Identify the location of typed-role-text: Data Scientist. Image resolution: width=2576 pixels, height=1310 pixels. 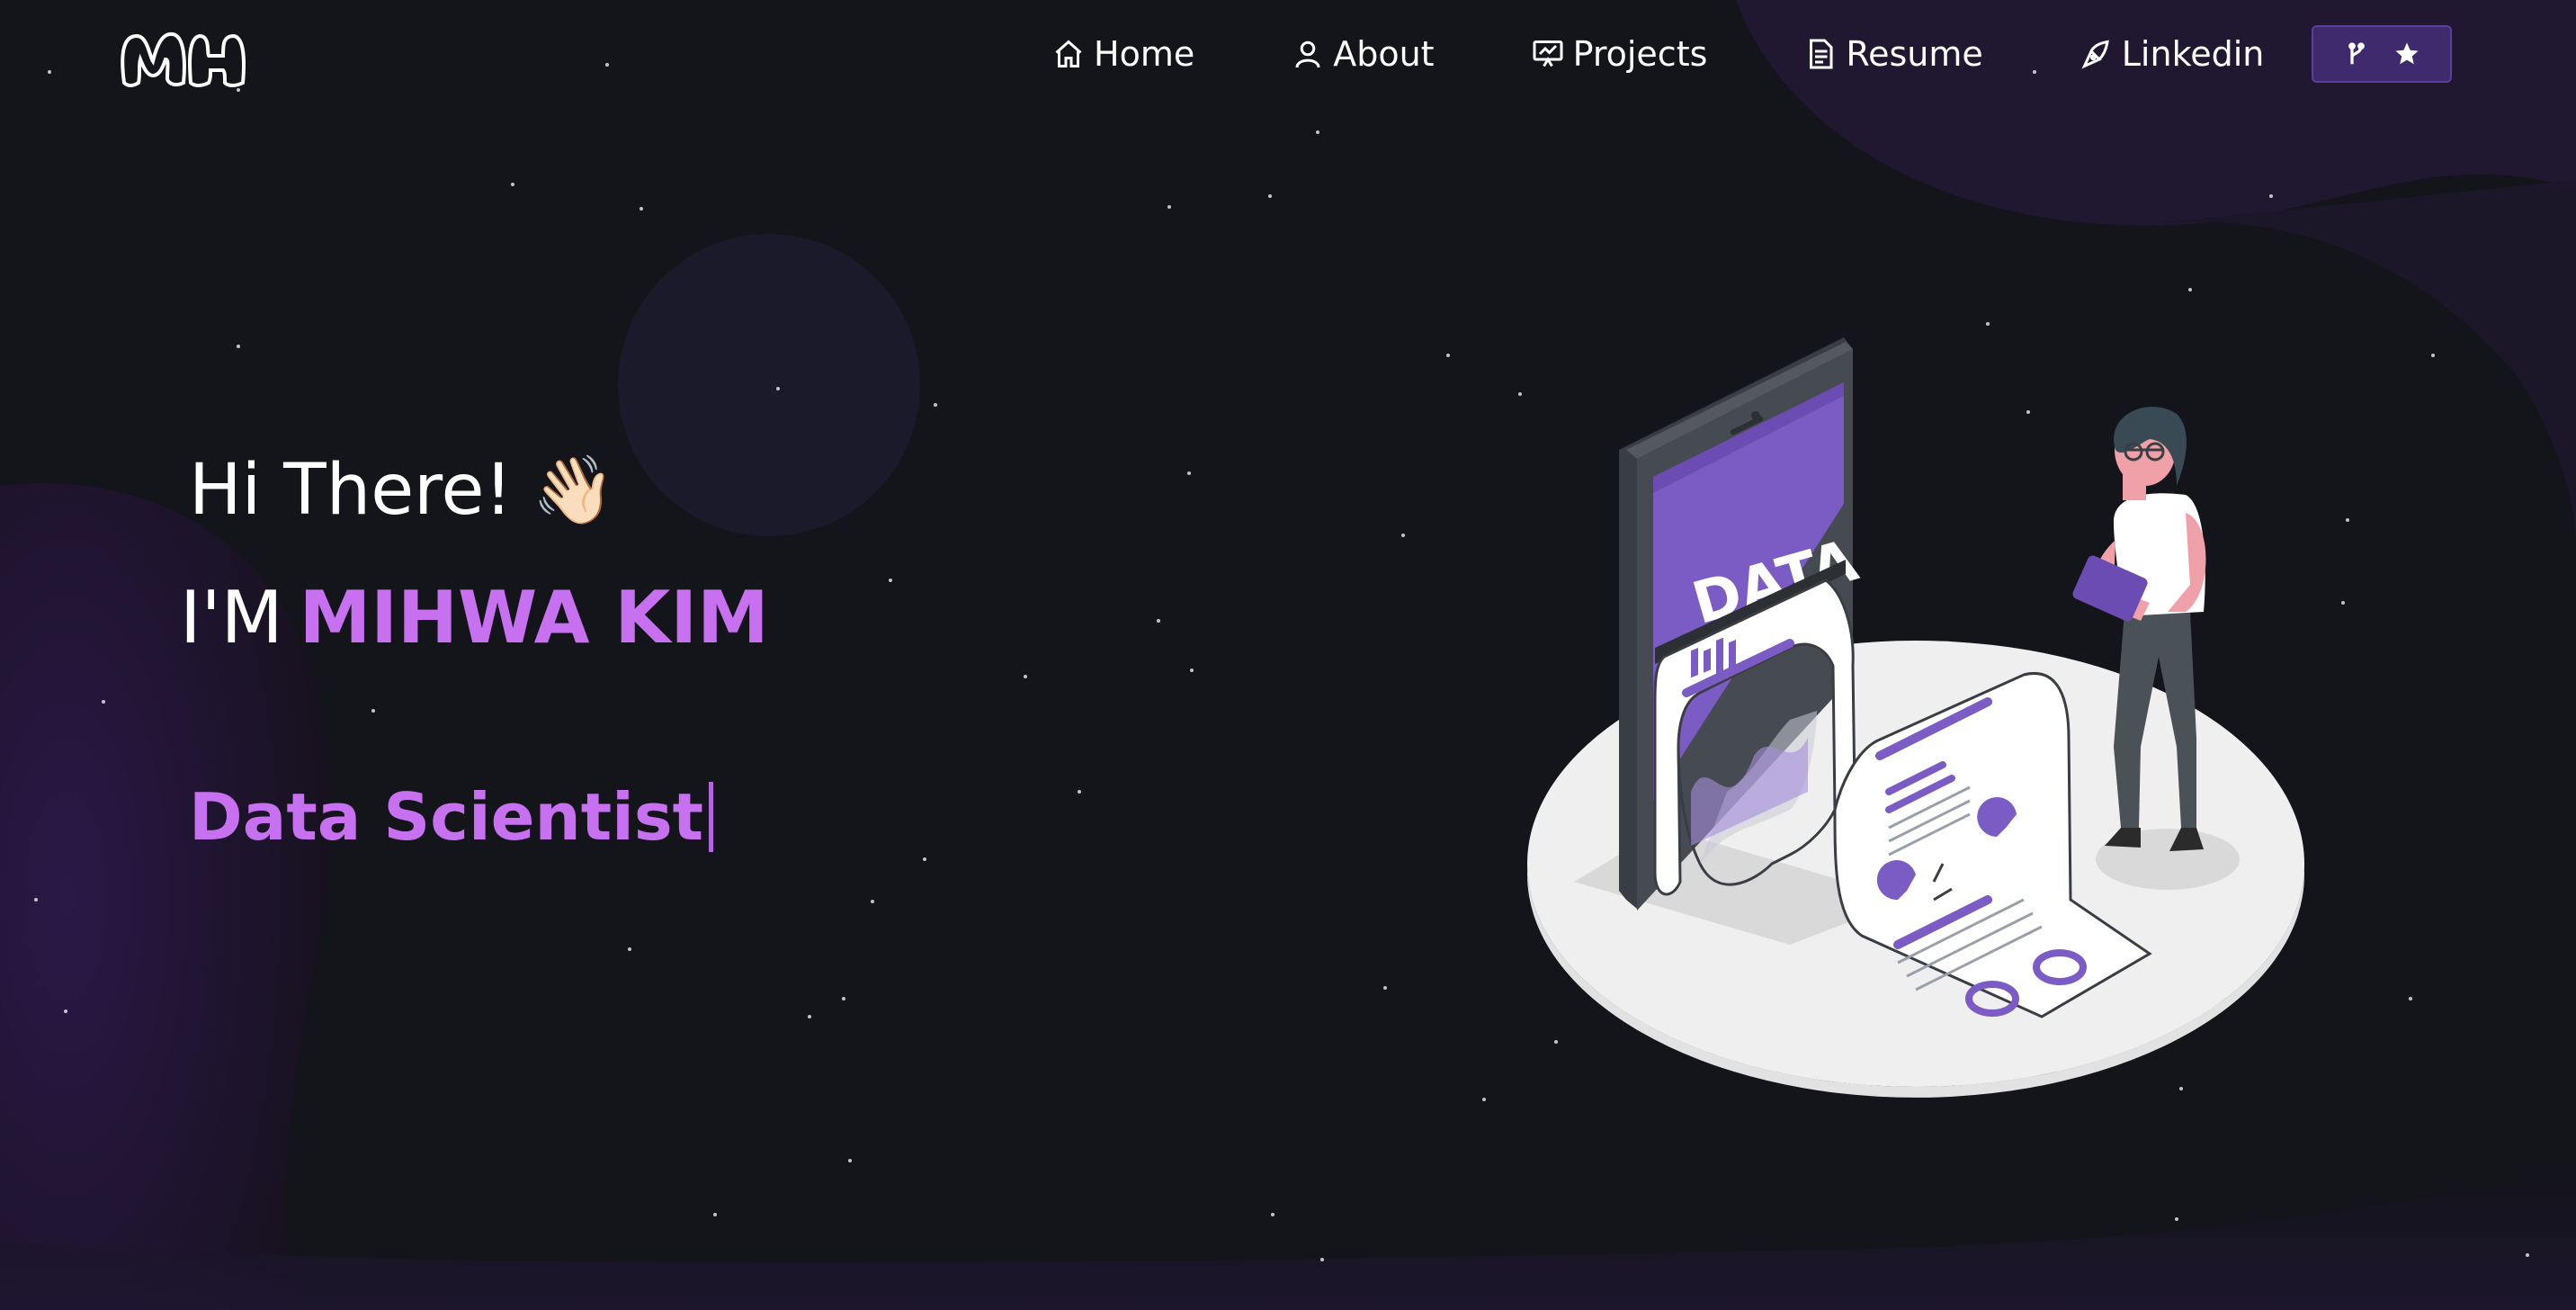
(446, 817).